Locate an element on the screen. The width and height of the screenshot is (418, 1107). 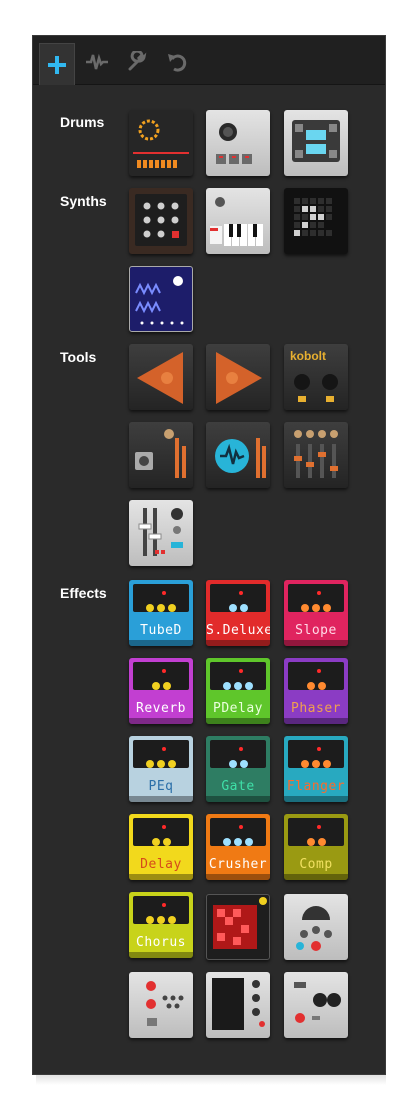
pedal-name: Phaser is located at coordinates (316, 708).